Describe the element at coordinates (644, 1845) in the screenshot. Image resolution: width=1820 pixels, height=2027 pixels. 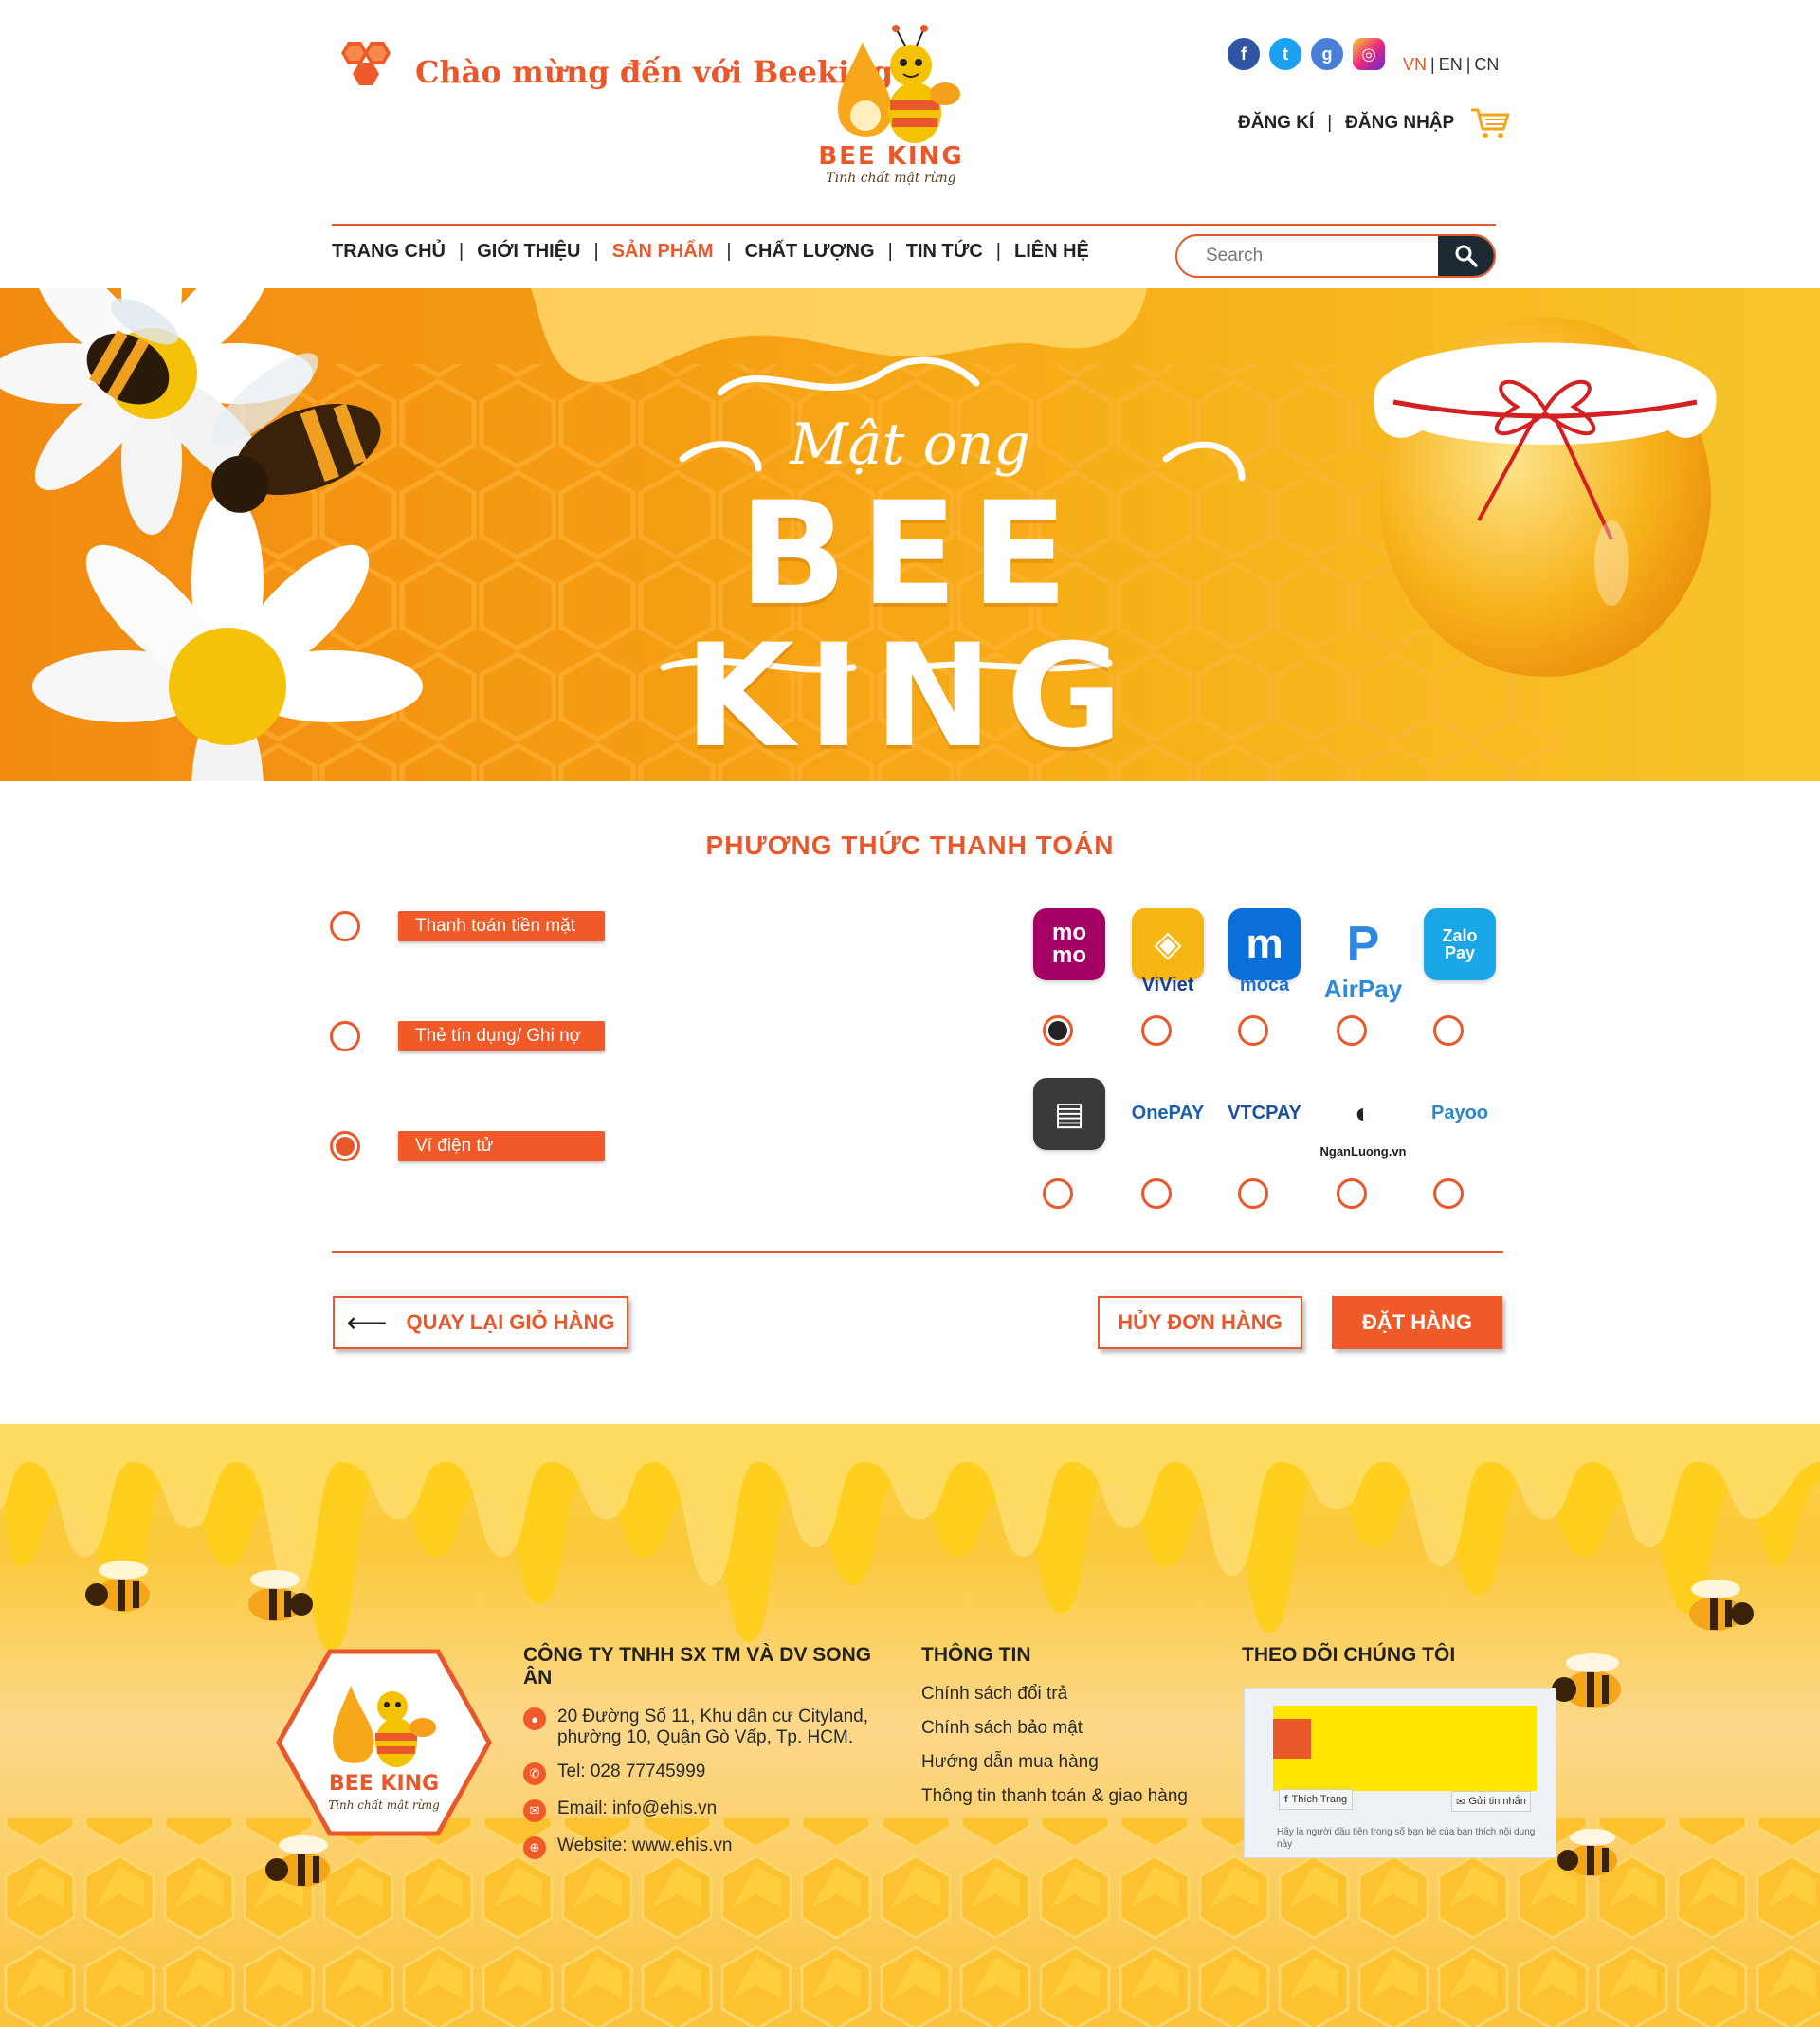
I see `footer-website-text: Website: www.ehis.vn` at that location.